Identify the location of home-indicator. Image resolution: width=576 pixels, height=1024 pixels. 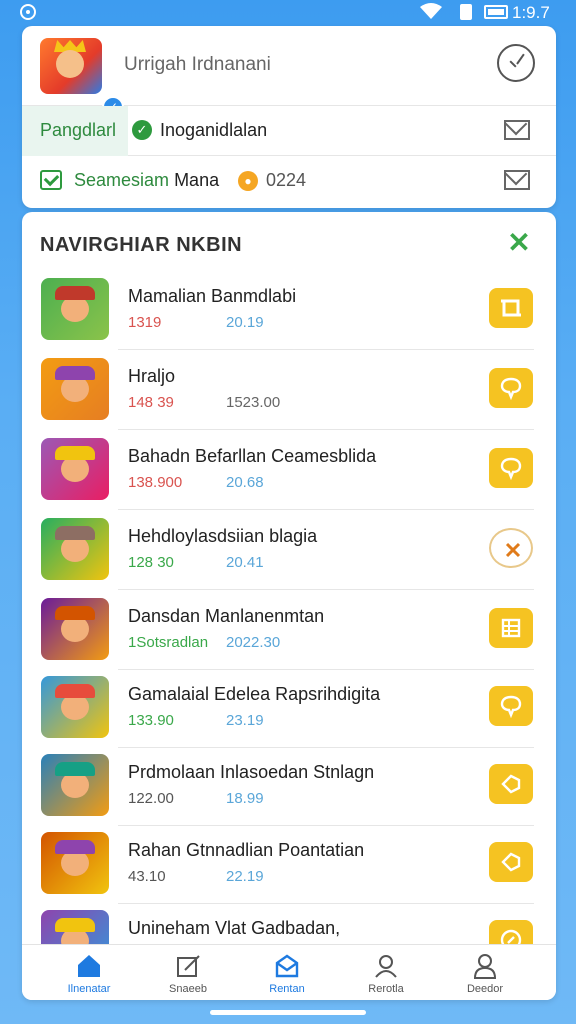
(288, 1012).